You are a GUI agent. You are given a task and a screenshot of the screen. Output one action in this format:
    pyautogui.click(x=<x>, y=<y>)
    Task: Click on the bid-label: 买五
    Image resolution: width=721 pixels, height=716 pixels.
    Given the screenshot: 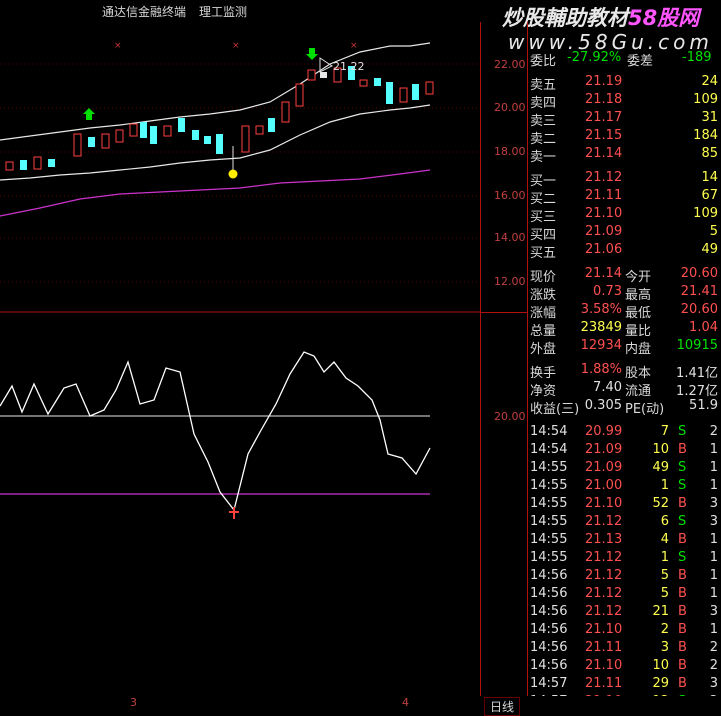 What is the action you would take?
    pyautogui.click(x=543, y=253)
    